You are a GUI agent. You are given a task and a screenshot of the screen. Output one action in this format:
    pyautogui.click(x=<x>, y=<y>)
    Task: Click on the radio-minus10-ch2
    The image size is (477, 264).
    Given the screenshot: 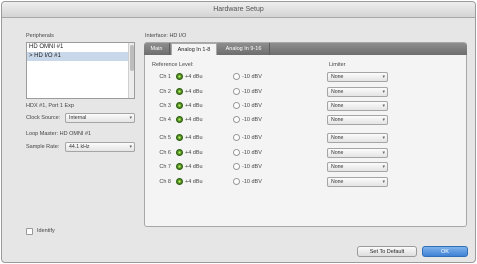 What is the action you would take?
    pyautogui.click(x=236, y=91)
    